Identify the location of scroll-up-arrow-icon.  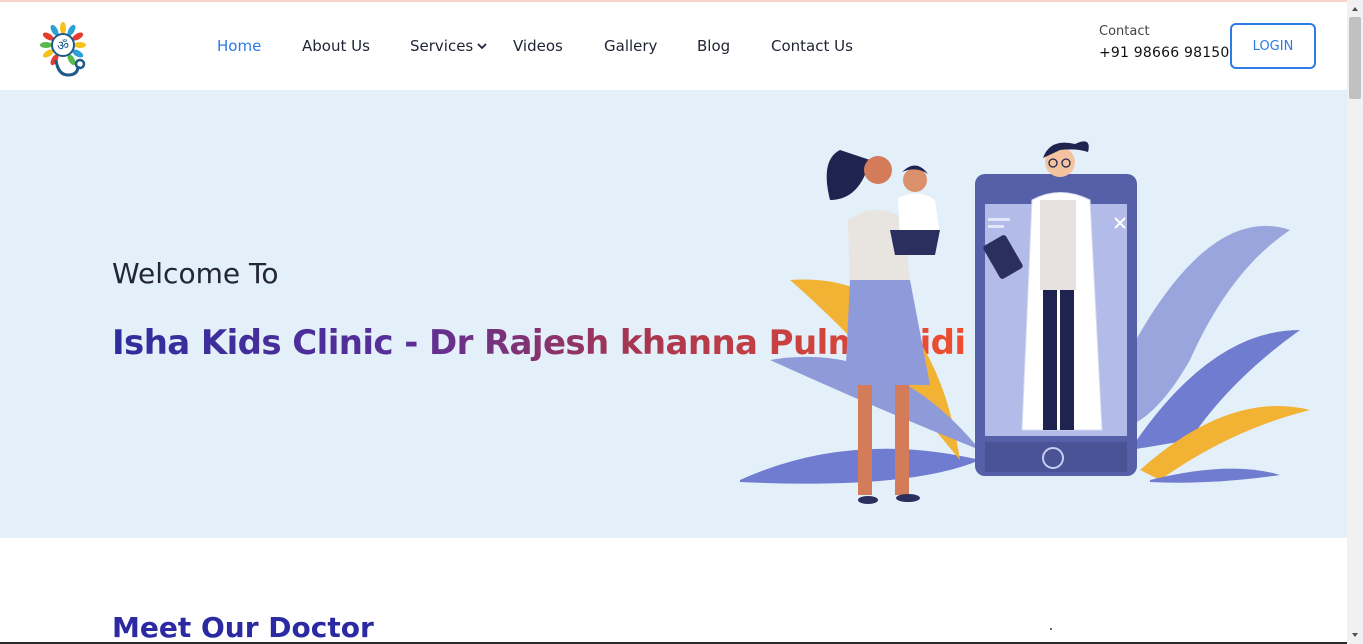
(1355, 9).